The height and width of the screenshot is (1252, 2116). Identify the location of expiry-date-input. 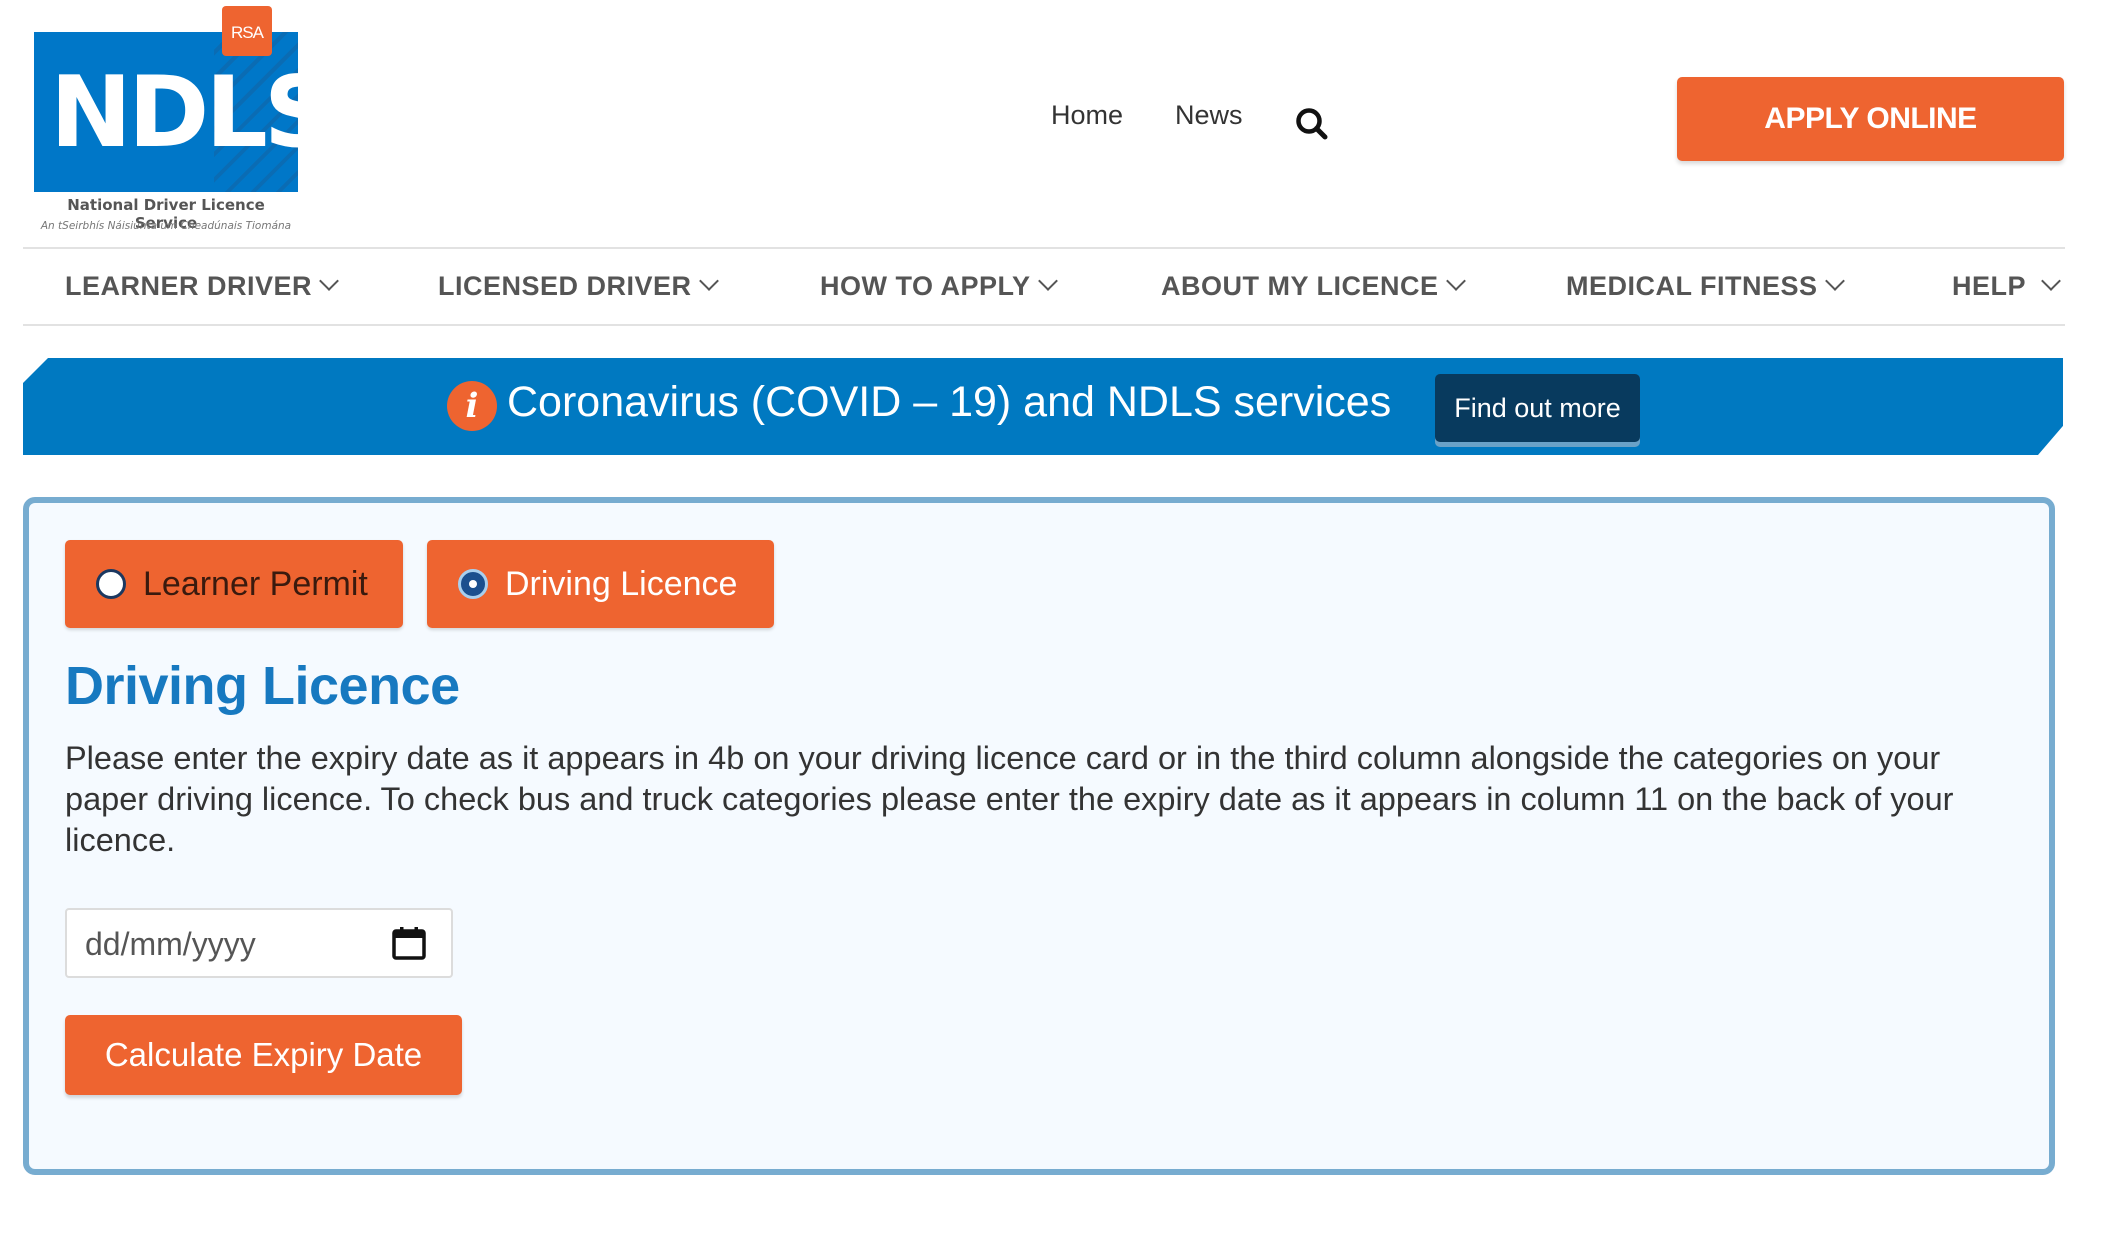
(235, 944).